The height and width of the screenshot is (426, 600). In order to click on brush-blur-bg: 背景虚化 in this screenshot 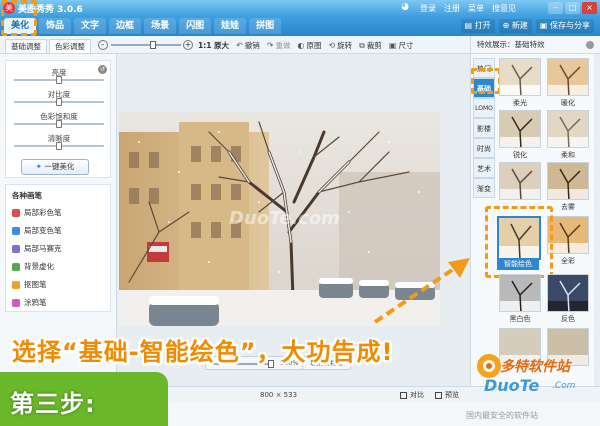, I will do `click(33, 266)`.